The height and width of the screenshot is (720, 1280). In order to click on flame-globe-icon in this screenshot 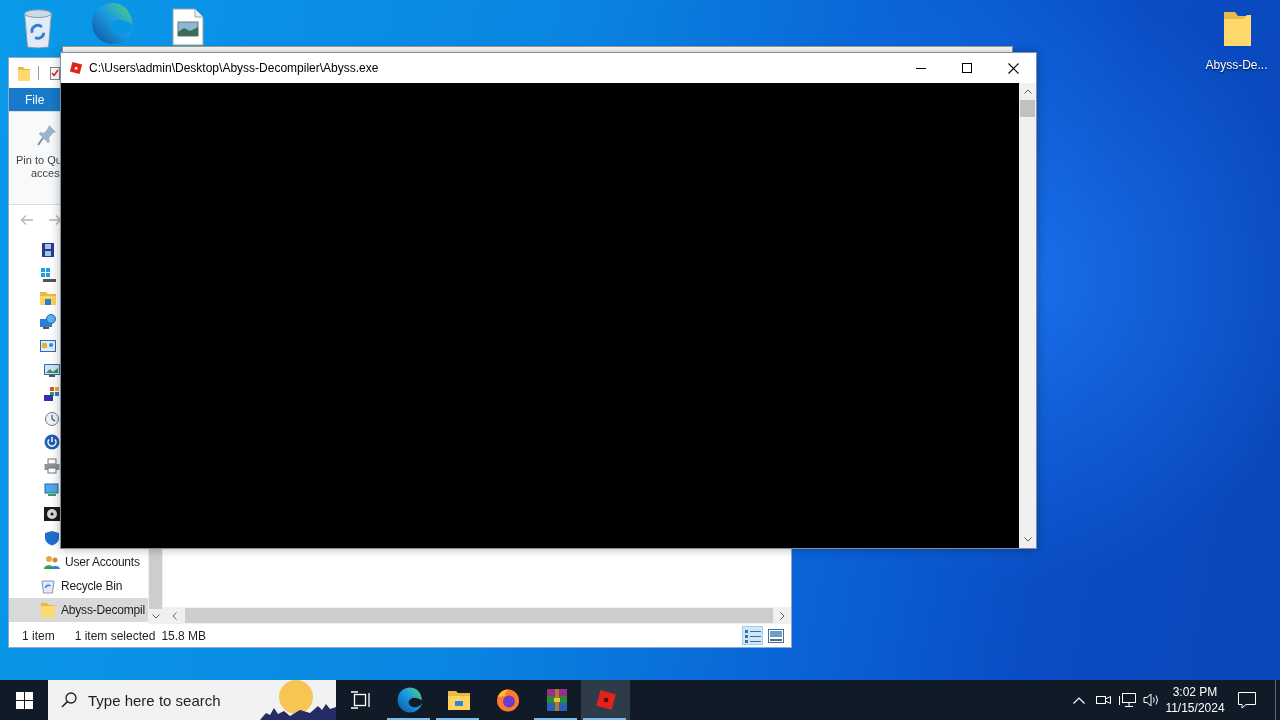, I will do `click(507, 700)`.